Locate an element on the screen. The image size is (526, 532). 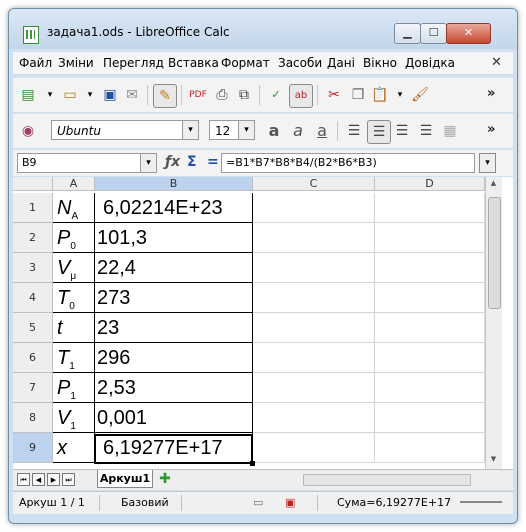
close-window-button: ✕ is located at coordinates (468, 33).